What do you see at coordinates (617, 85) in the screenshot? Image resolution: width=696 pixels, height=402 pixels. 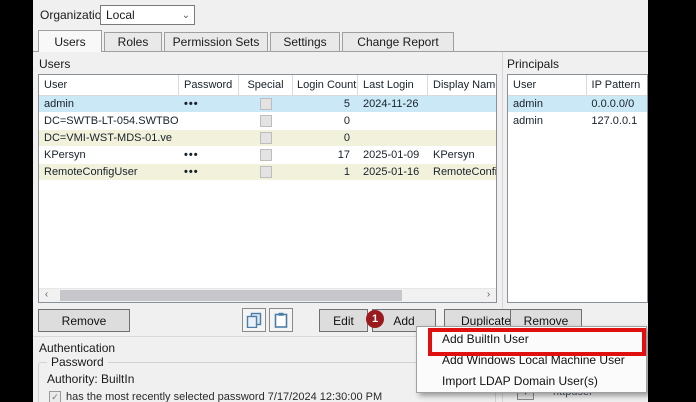 I see `column-header-ip-pattern: IP Pattern` at bounding box center [617, 85].